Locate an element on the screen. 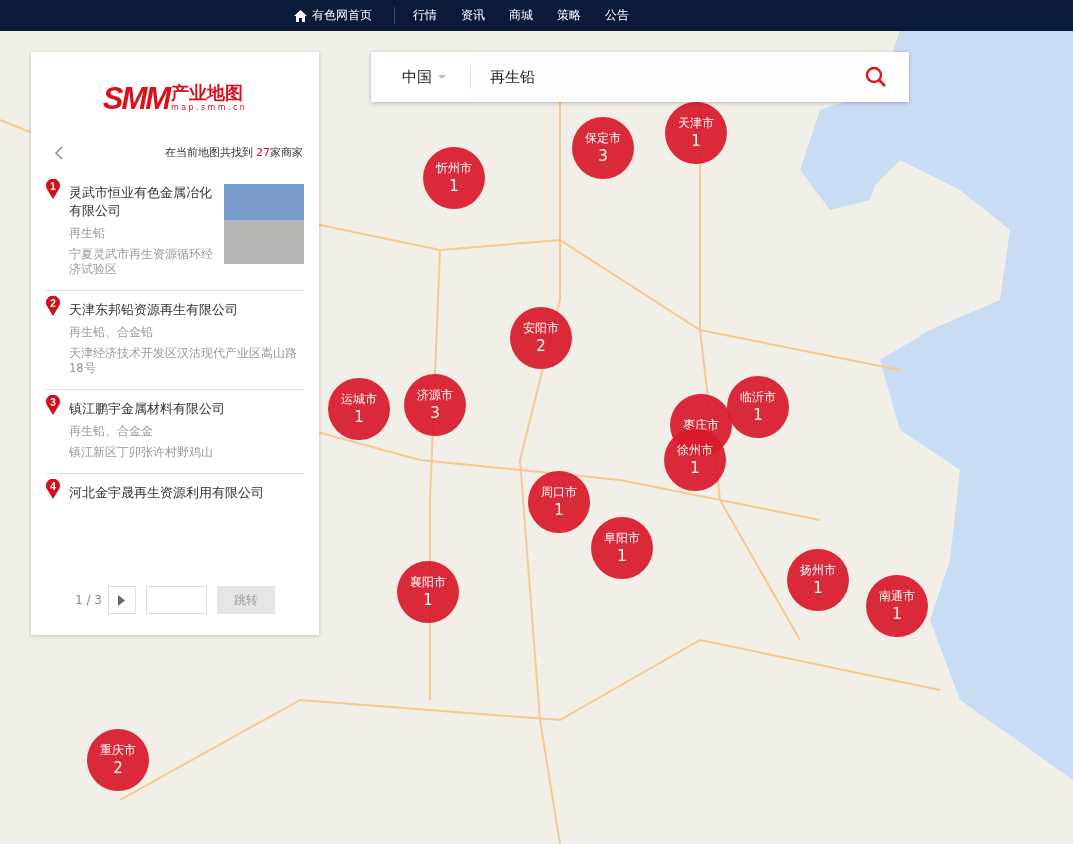 The image size is (1073, 844). search-icon is located at coordinates (876, 77).